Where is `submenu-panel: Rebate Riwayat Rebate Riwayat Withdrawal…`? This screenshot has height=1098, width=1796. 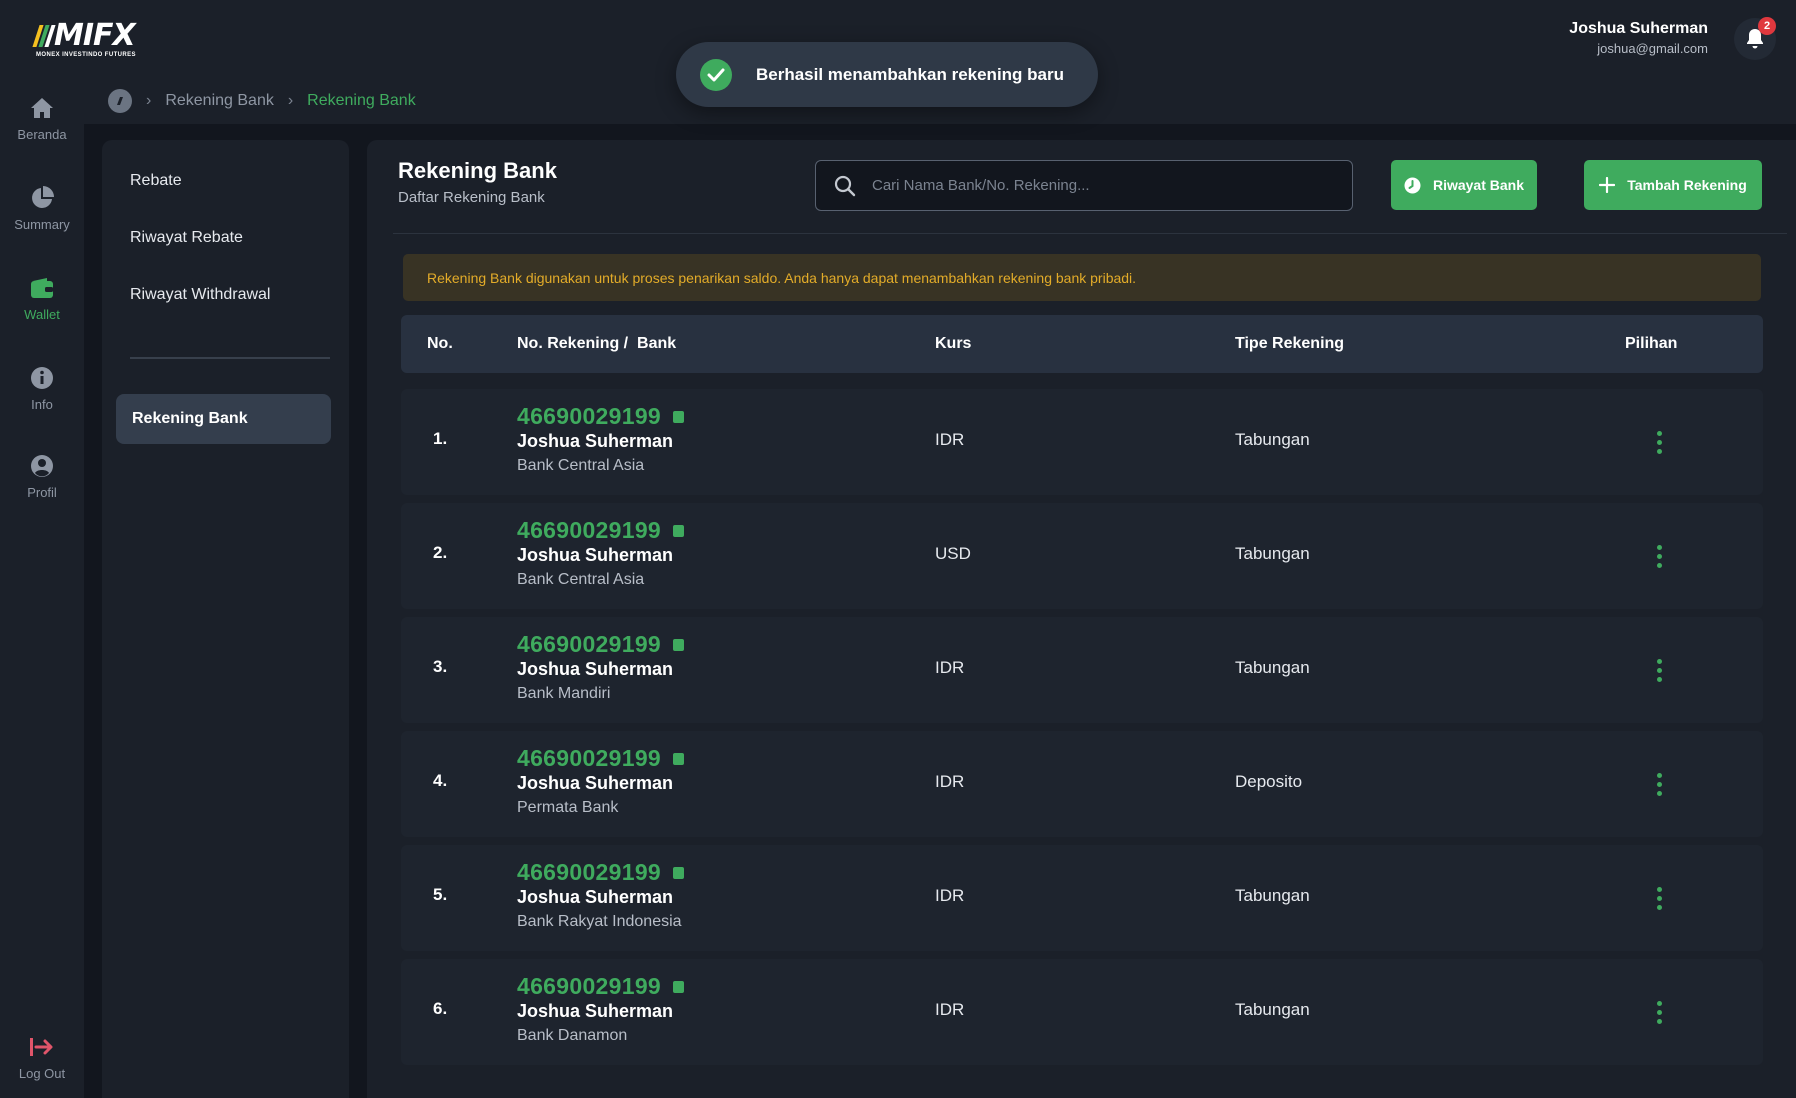 submenu-panel: Rebate Riwayat Rebate Riwayat Withdrawal… is located at coordinates (225, 619).